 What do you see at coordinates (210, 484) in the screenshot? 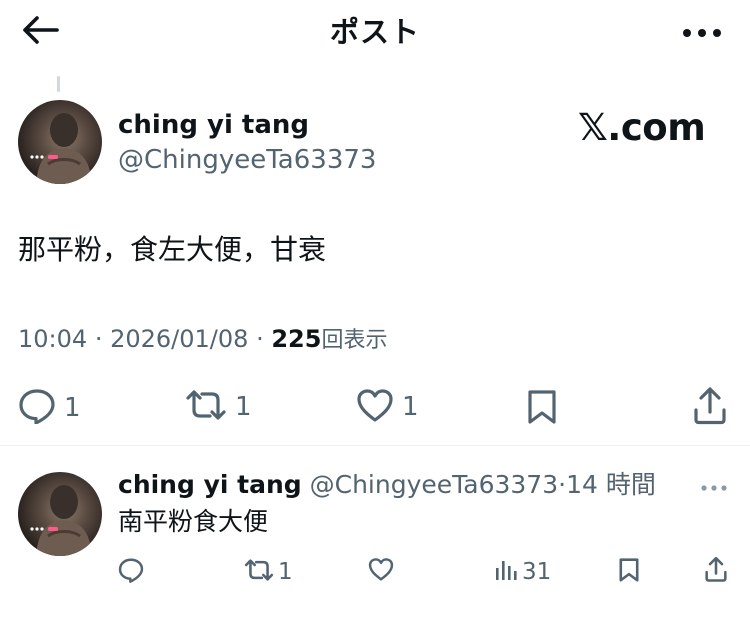
I see `reply-author-name: ching yi tang` at bounding box center [210, 484].